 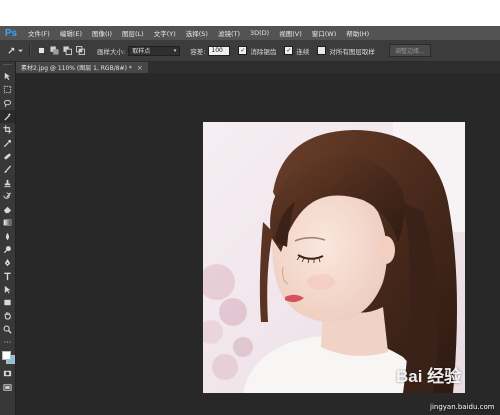 What do you see at coordinates (352, 51) in the screenshot?
I see `sample-all-layers-label: 对所有图层取样` at bounding box center [352, 51].